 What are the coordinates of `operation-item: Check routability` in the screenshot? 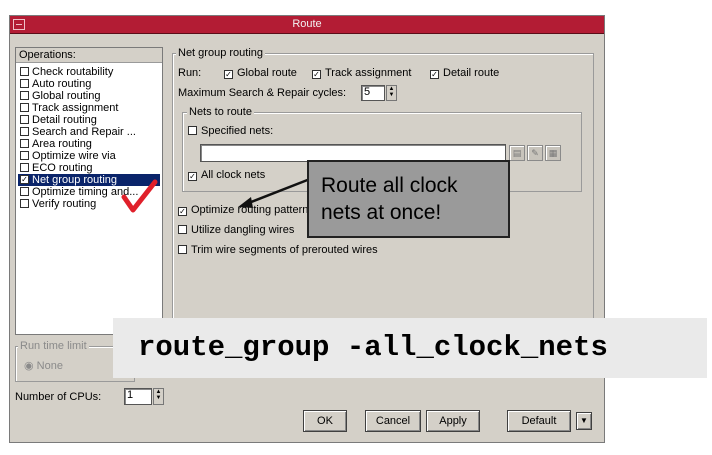 It's located at (89, 72).